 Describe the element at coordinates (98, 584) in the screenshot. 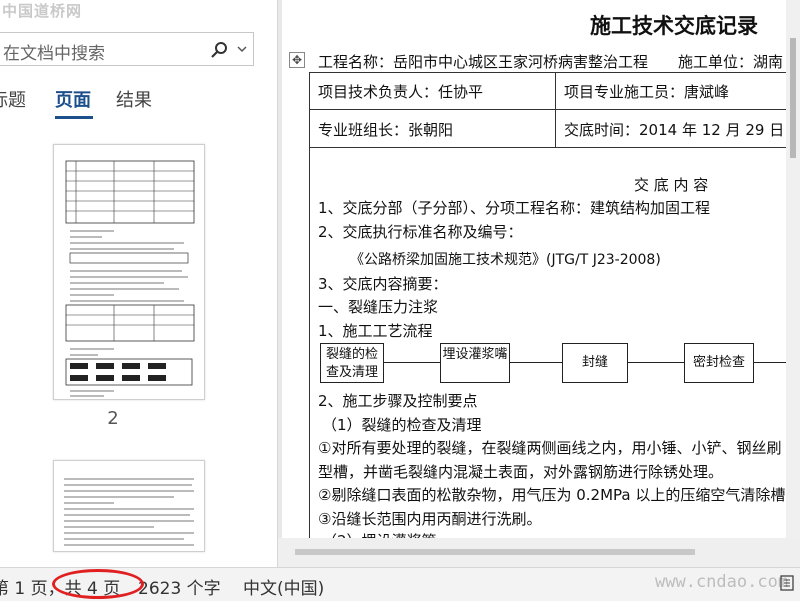

I see `highlight-annotation` at that location.